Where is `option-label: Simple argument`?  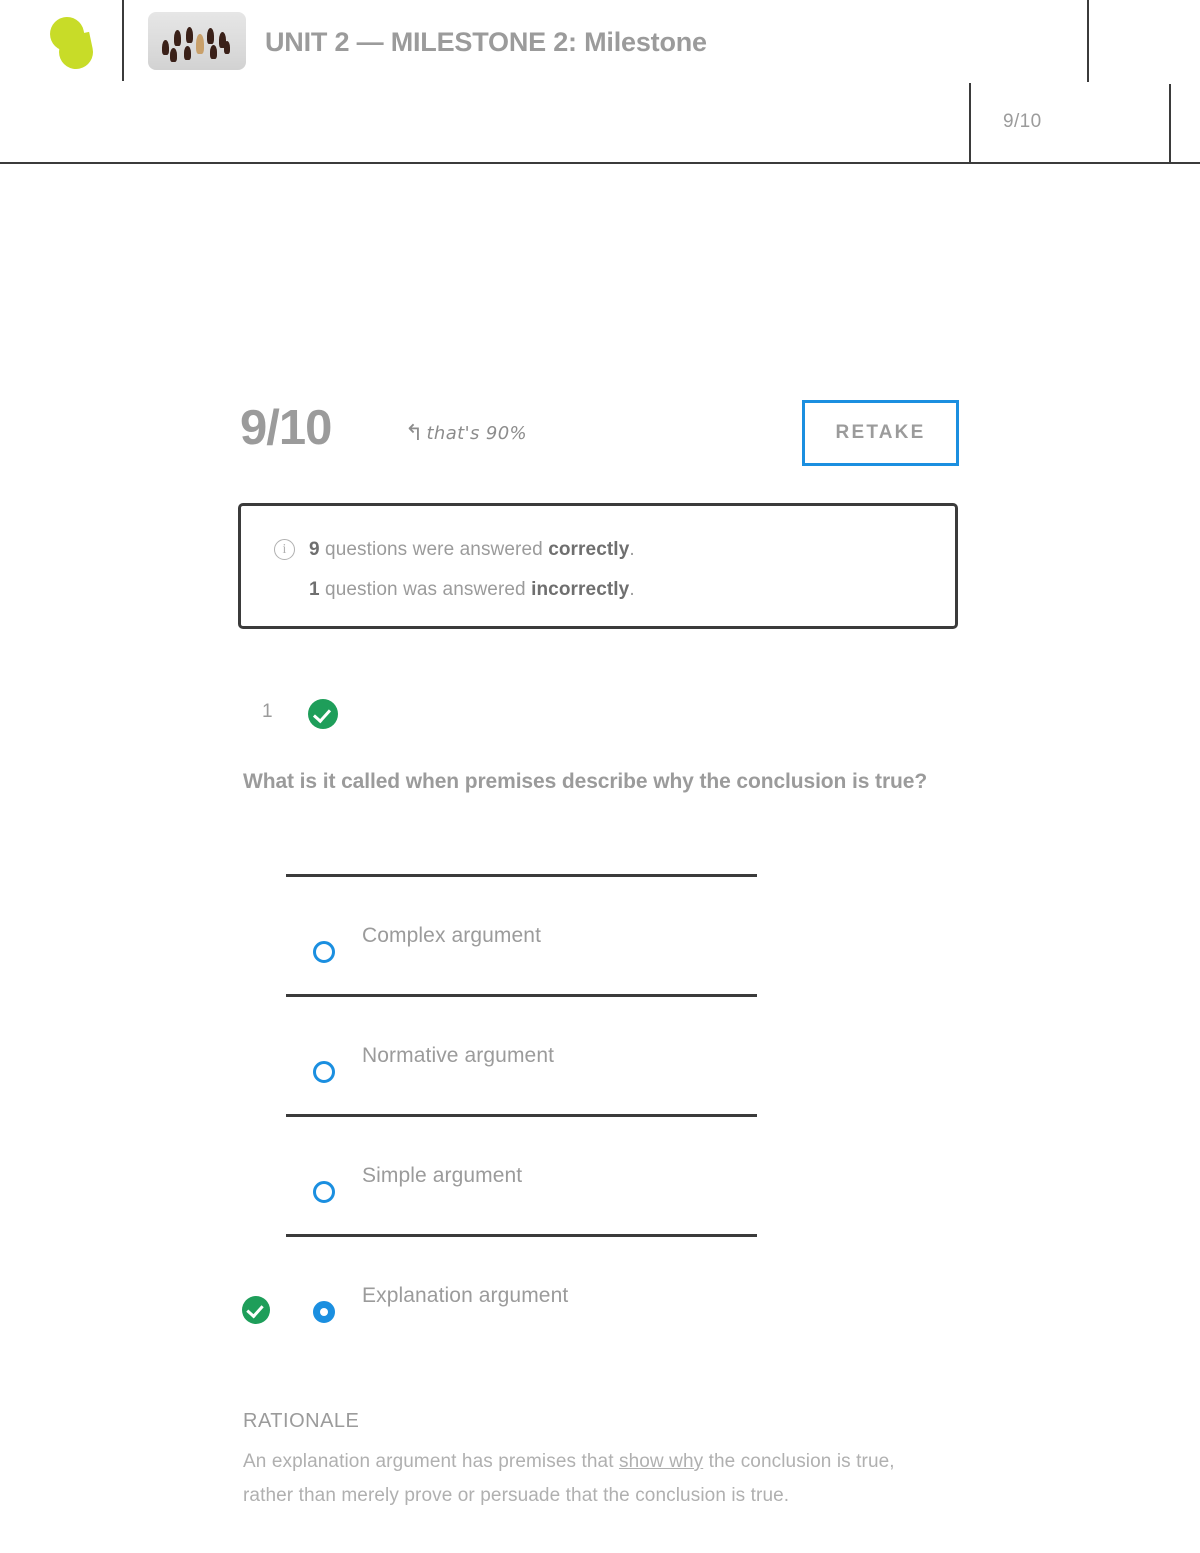 option-label: Simple argument is located at coordinates (442, 1175).